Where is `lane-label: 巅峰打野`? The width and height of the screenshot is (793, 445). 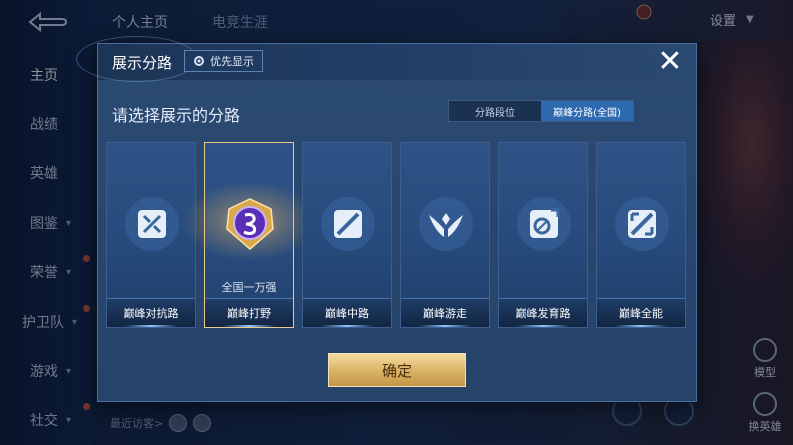
lane-label: 巅峰打野 is located at coordinates (249, 312).